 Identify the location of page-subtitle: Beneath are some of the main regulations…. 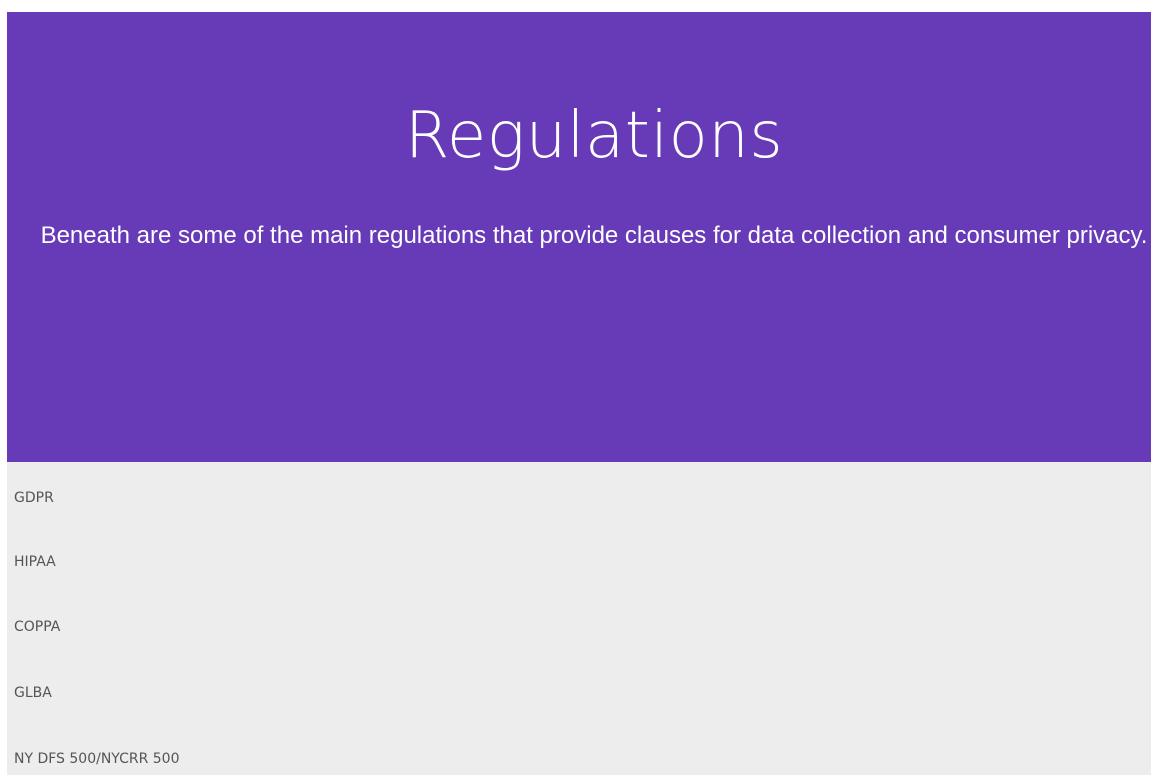
(594, 235).